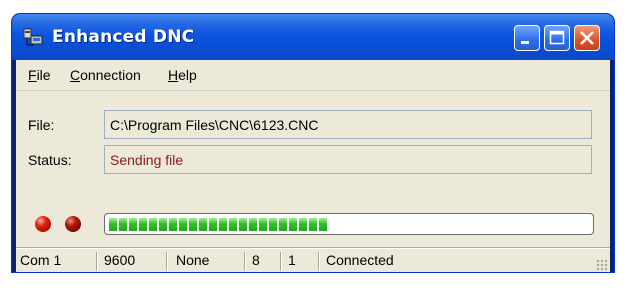  What do you see at coordinates (348, 124) in the screenshot?
I see `file-path-field: C:\Program Files\CNC\6123.CNC` at bounding box center [348, 124].